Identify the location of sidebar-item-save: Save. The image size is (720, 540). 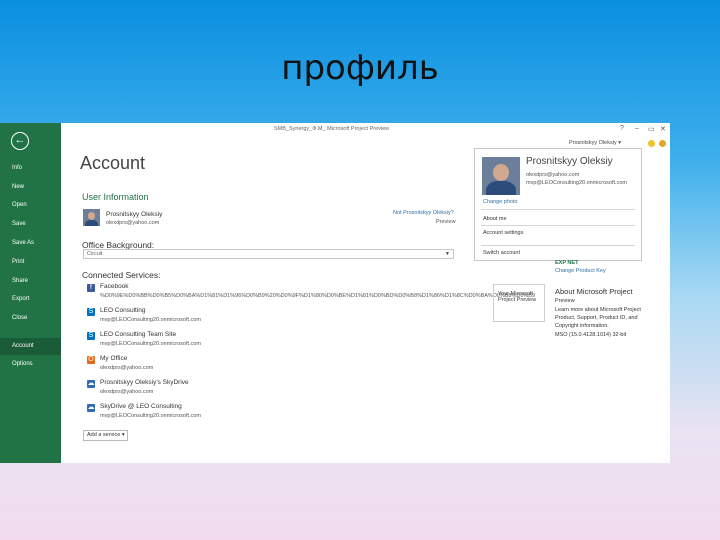
(30, 224).